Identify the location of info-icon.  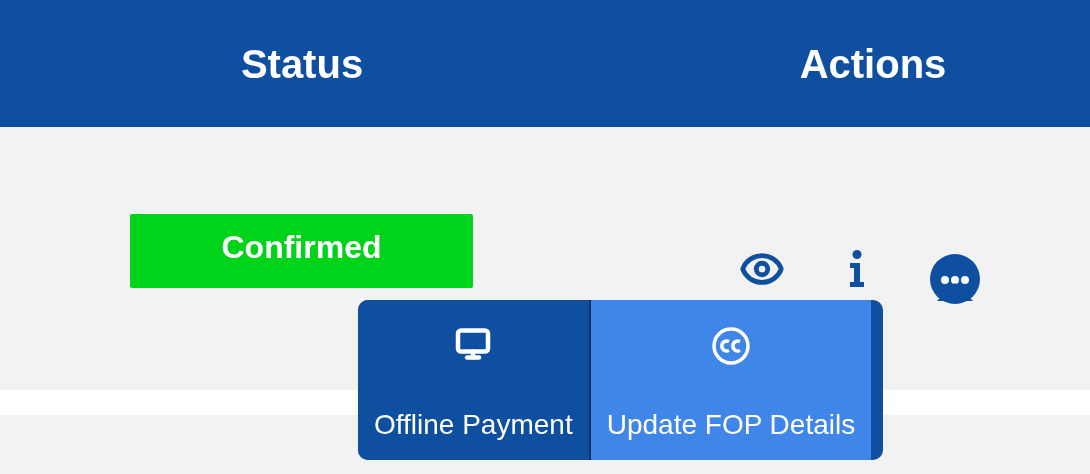
(857, 269).